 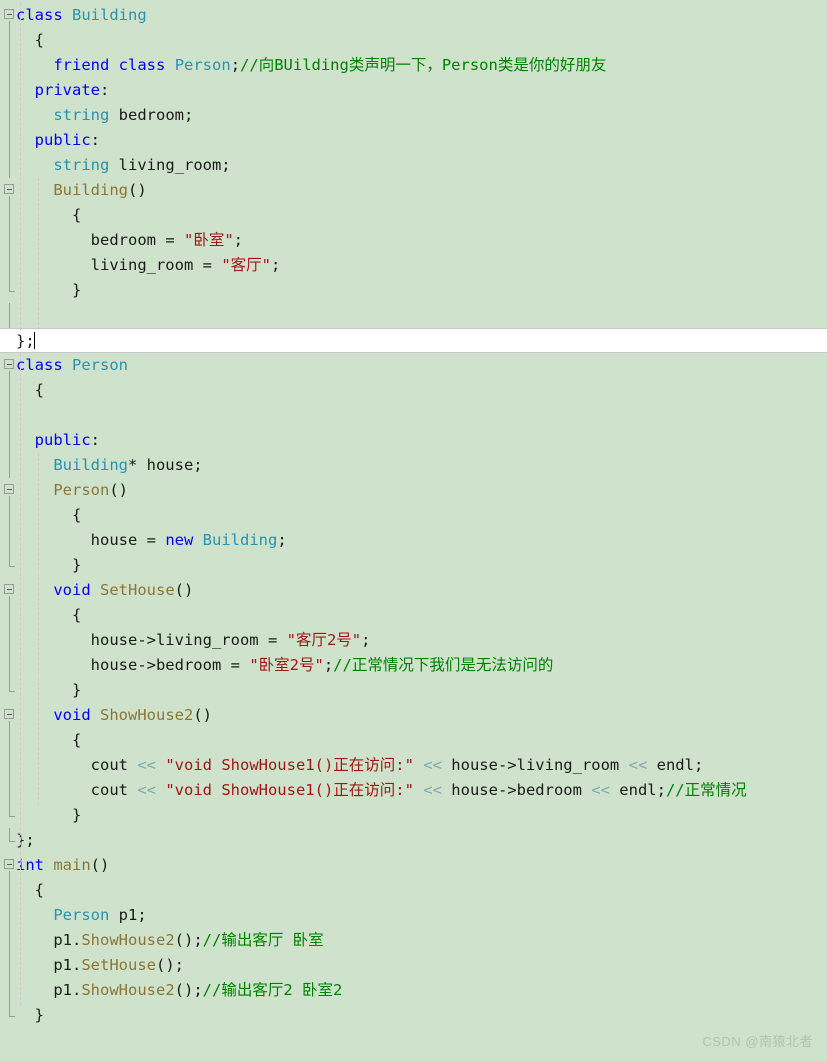 I want to click on code-line: void ShowHouse2(), so click(x=413, y=715).